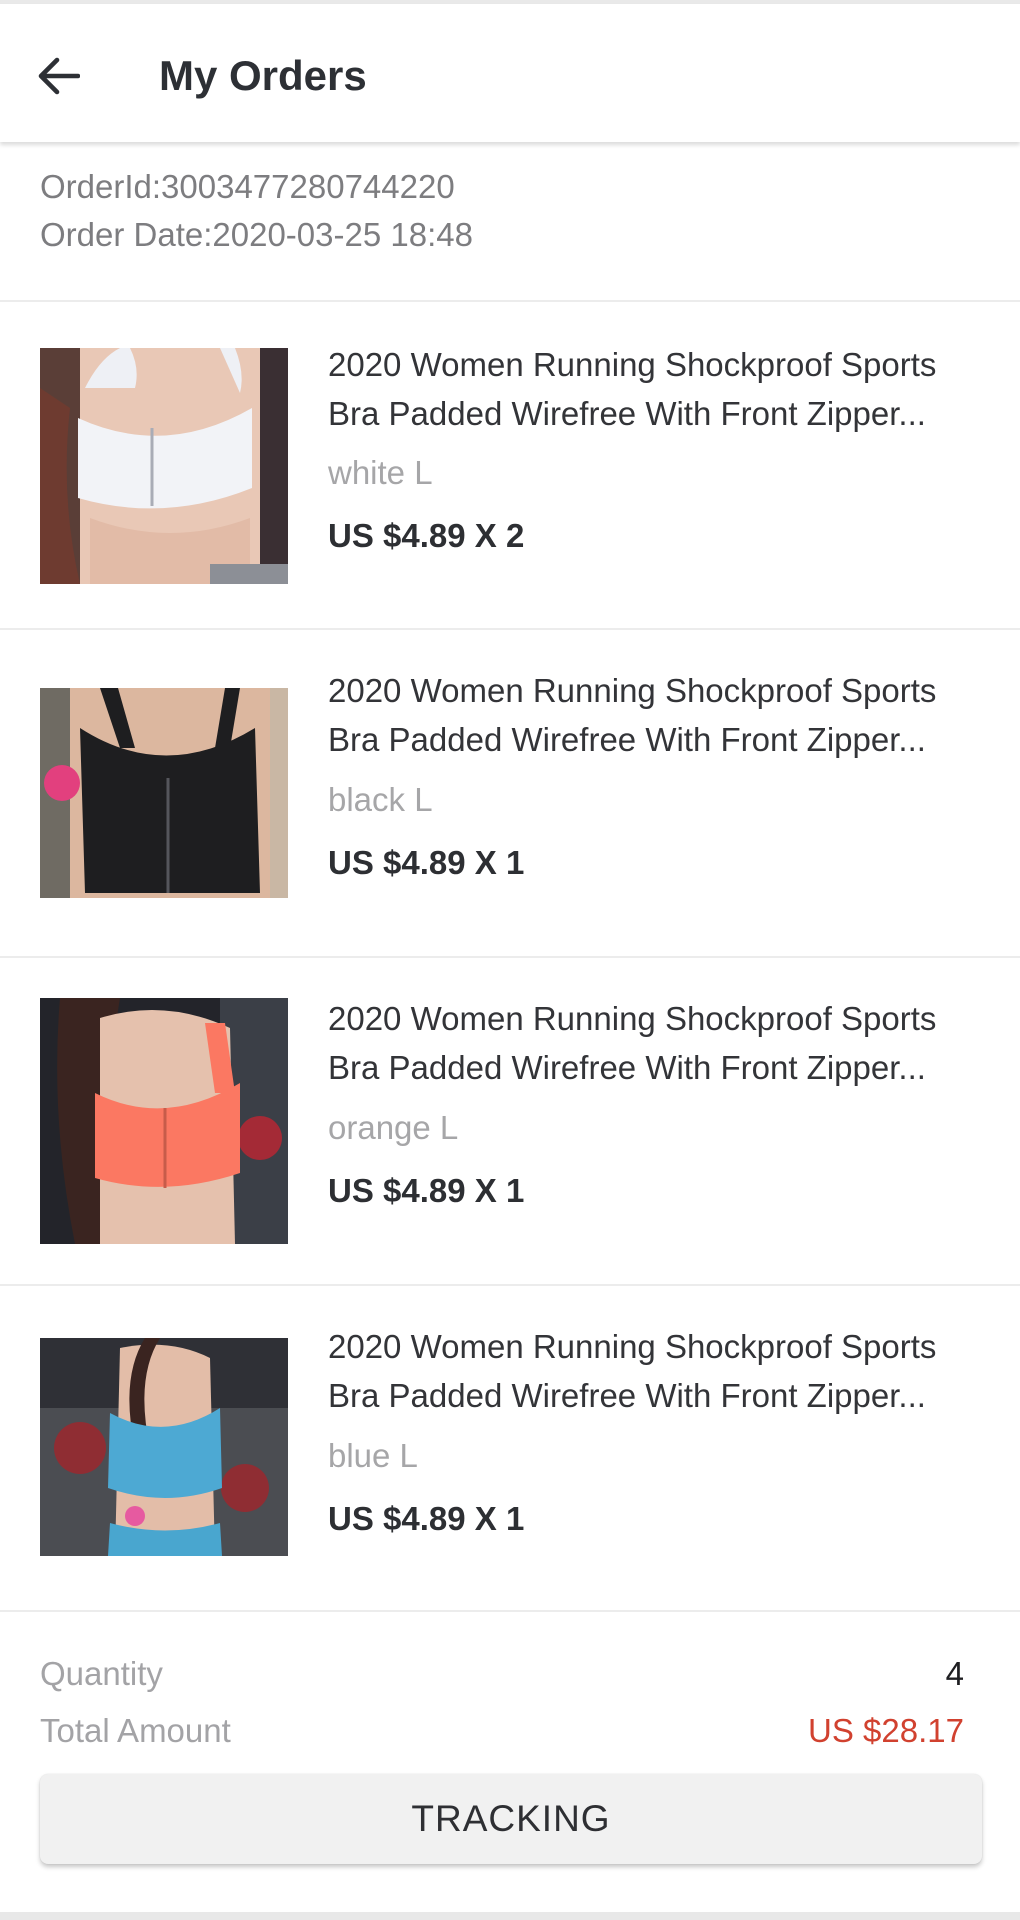  What do you see at coordinates (510, 1916) in the screenshot?
I see `bottom-strip` at bounding box center [510, 1916].